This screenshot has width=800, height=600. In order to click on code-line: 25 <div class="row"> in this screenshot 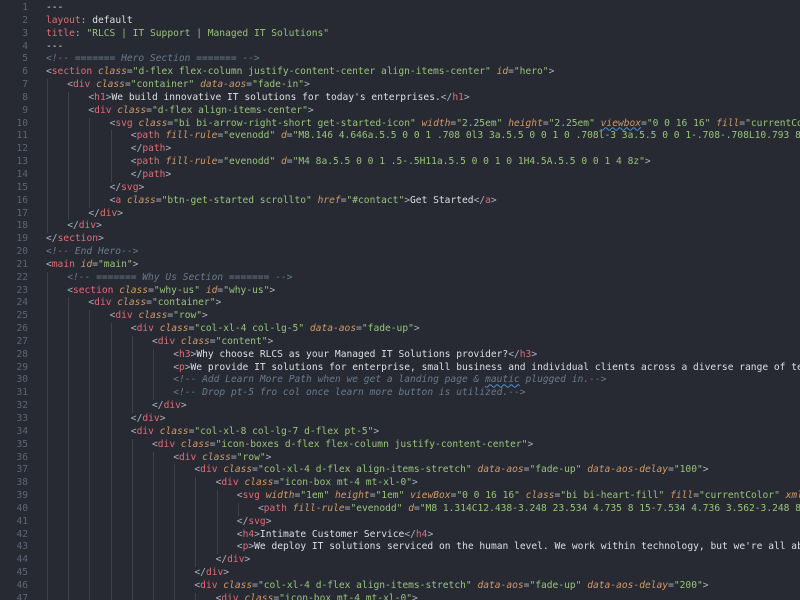, I will do `click(400, 317)`.